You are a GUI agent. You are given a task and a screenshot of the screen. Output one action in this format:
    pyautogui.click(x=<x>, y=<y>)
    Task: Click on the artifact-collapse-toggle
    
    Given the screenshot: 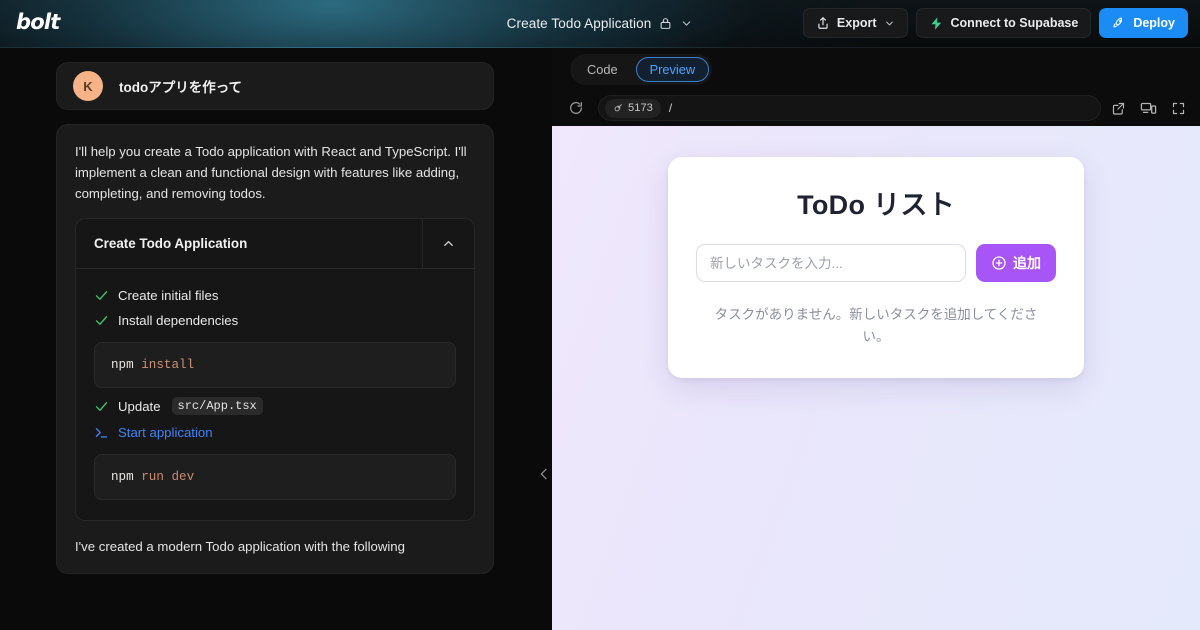 What is the action you would take?
    pyautogui.click(x=448, y=243)
    